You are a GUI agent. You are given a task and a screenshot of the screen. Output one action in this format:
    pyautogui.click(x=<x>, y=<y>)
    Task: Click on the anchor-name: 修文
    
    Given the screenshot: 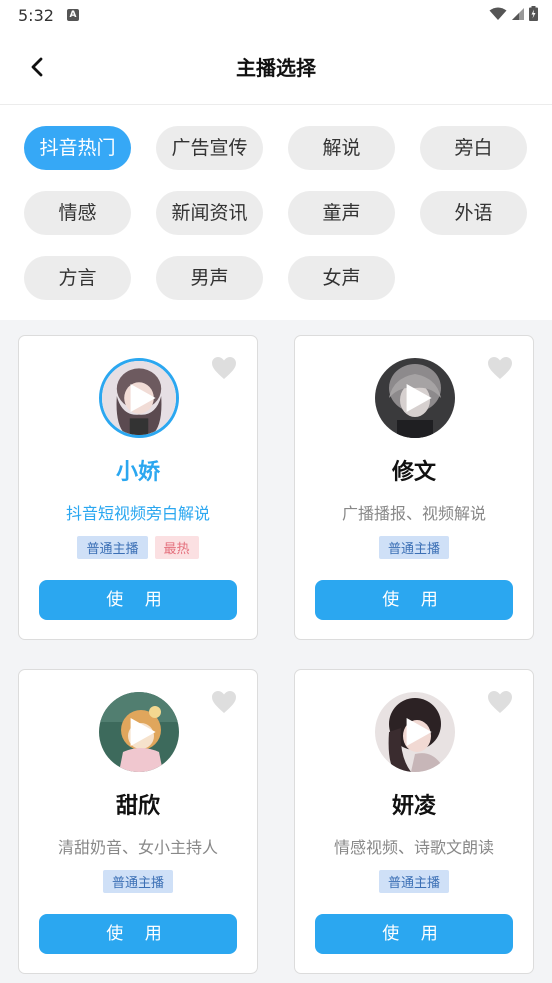 What is the action you would take?
    pyautogui.click(x=413, y=472)
    